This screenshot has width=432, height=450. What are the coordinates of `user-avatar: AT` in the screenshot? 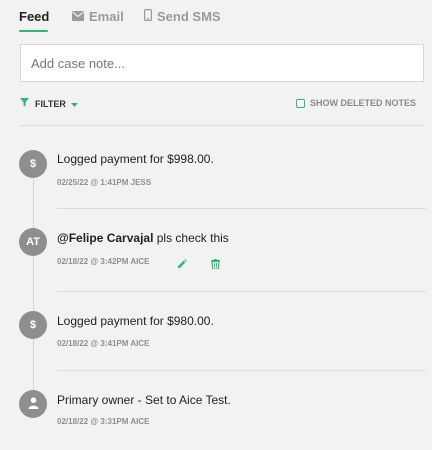 It's located at (33, 242).